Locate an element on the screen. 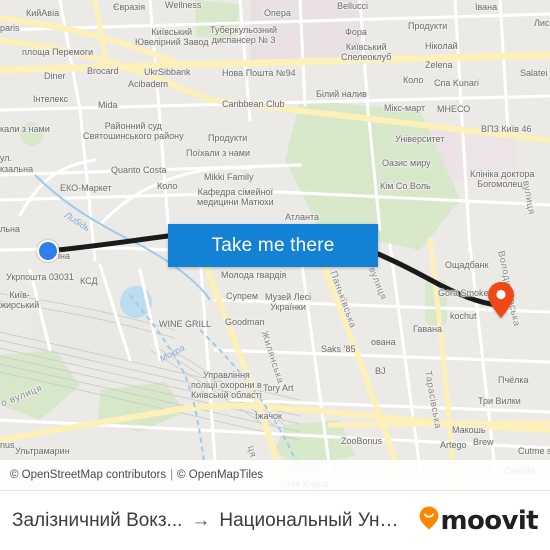 The height and width of the screenshot is (550, 550). moovit-logo: moovit is located at coordinates (479, 520).